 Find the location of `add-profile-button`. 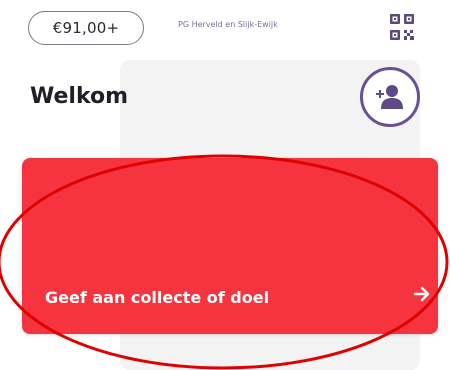

add-profile-button is located at coordinates (390, 97).